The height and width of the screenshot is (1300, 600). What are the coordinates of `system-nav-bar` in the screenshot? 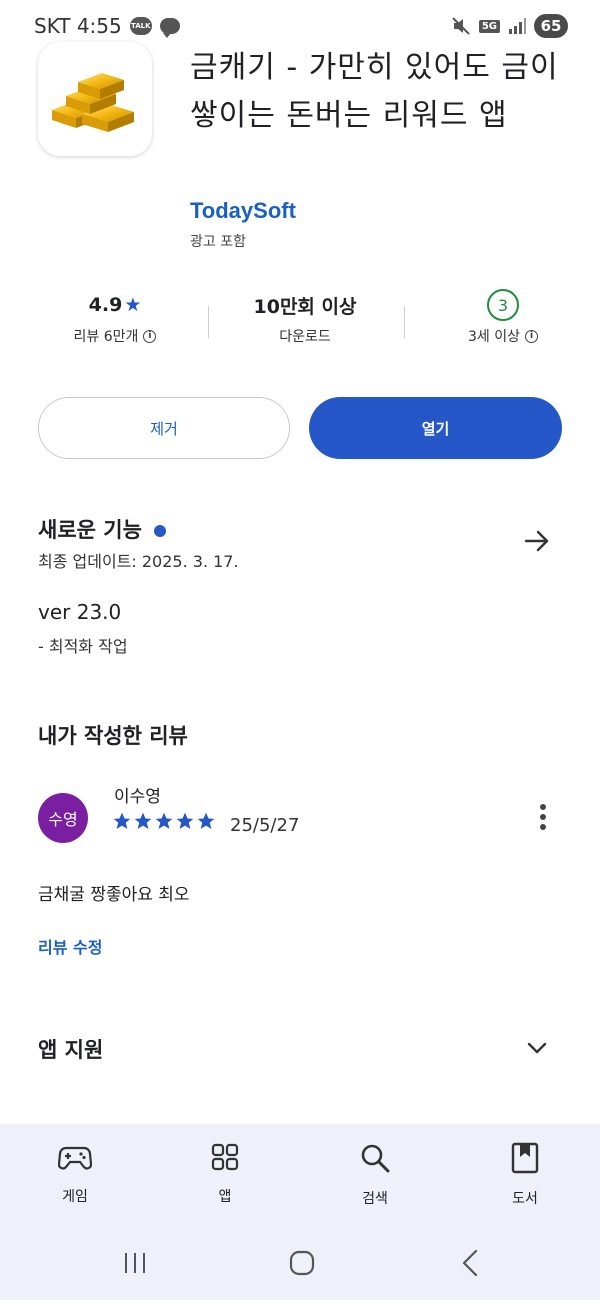 It's located at (300, 1265).